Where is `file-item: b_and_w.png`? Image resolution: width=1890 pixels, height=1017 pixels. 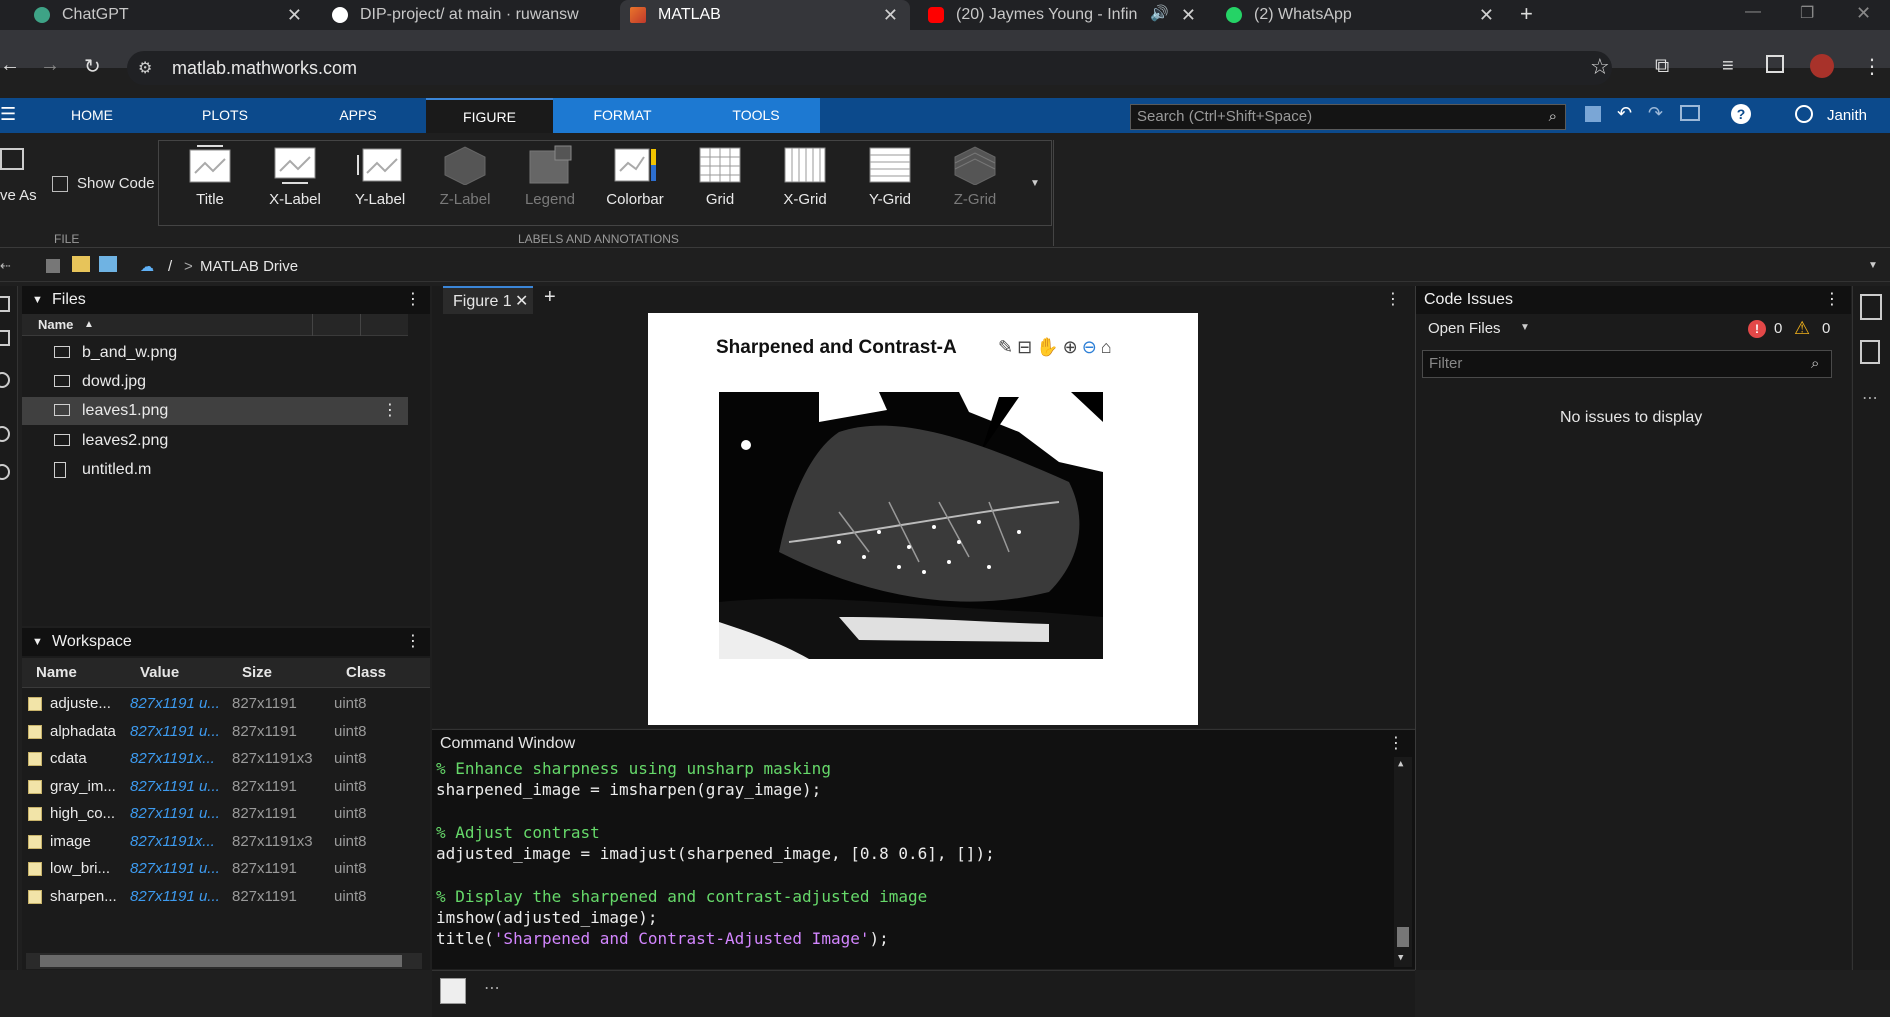 file-item: b_and_w.png is located at coordinates (215, 353).